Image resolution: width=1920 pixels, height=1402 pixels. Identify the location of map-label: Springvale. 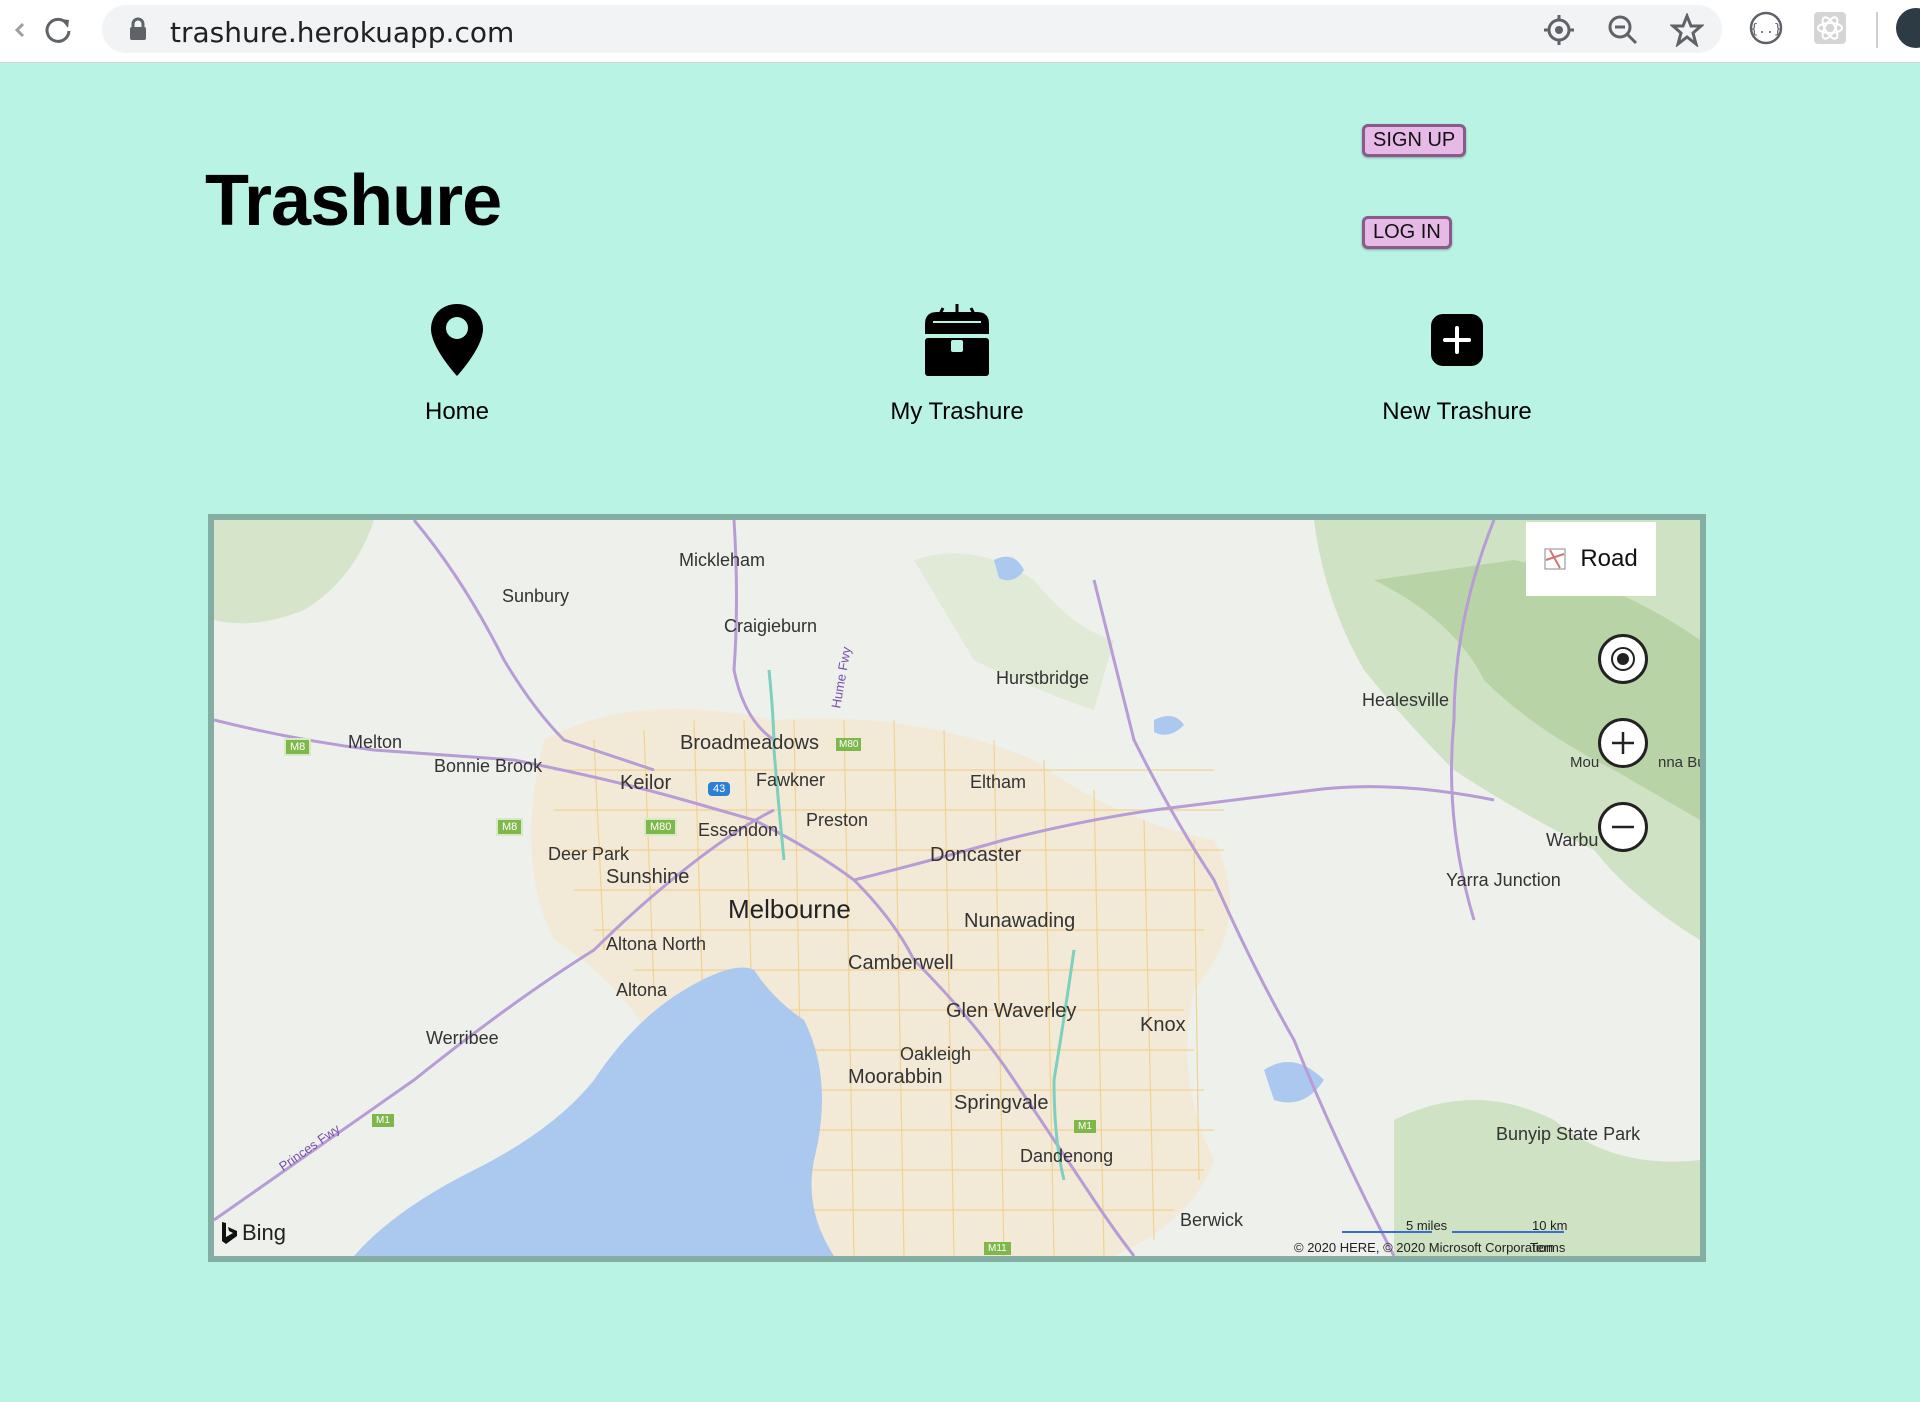
(1001, 1103).